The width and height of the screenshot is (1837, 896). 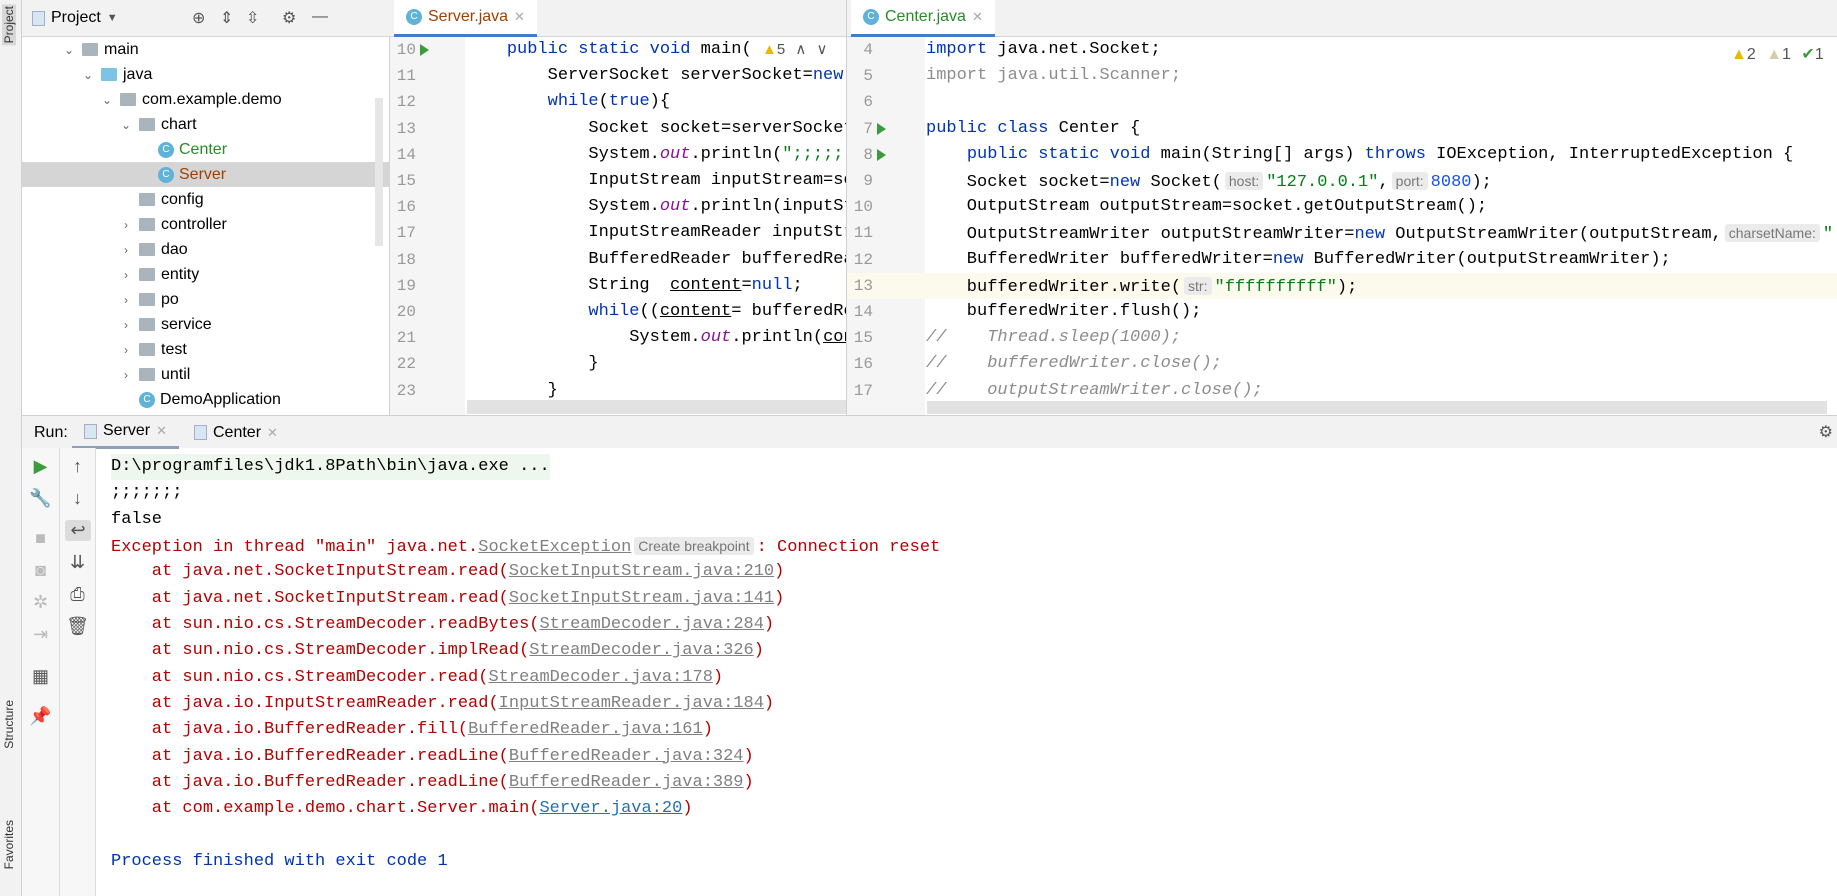 I want to click on run-tab-server: Server ✕, so click(x=126, y=432).